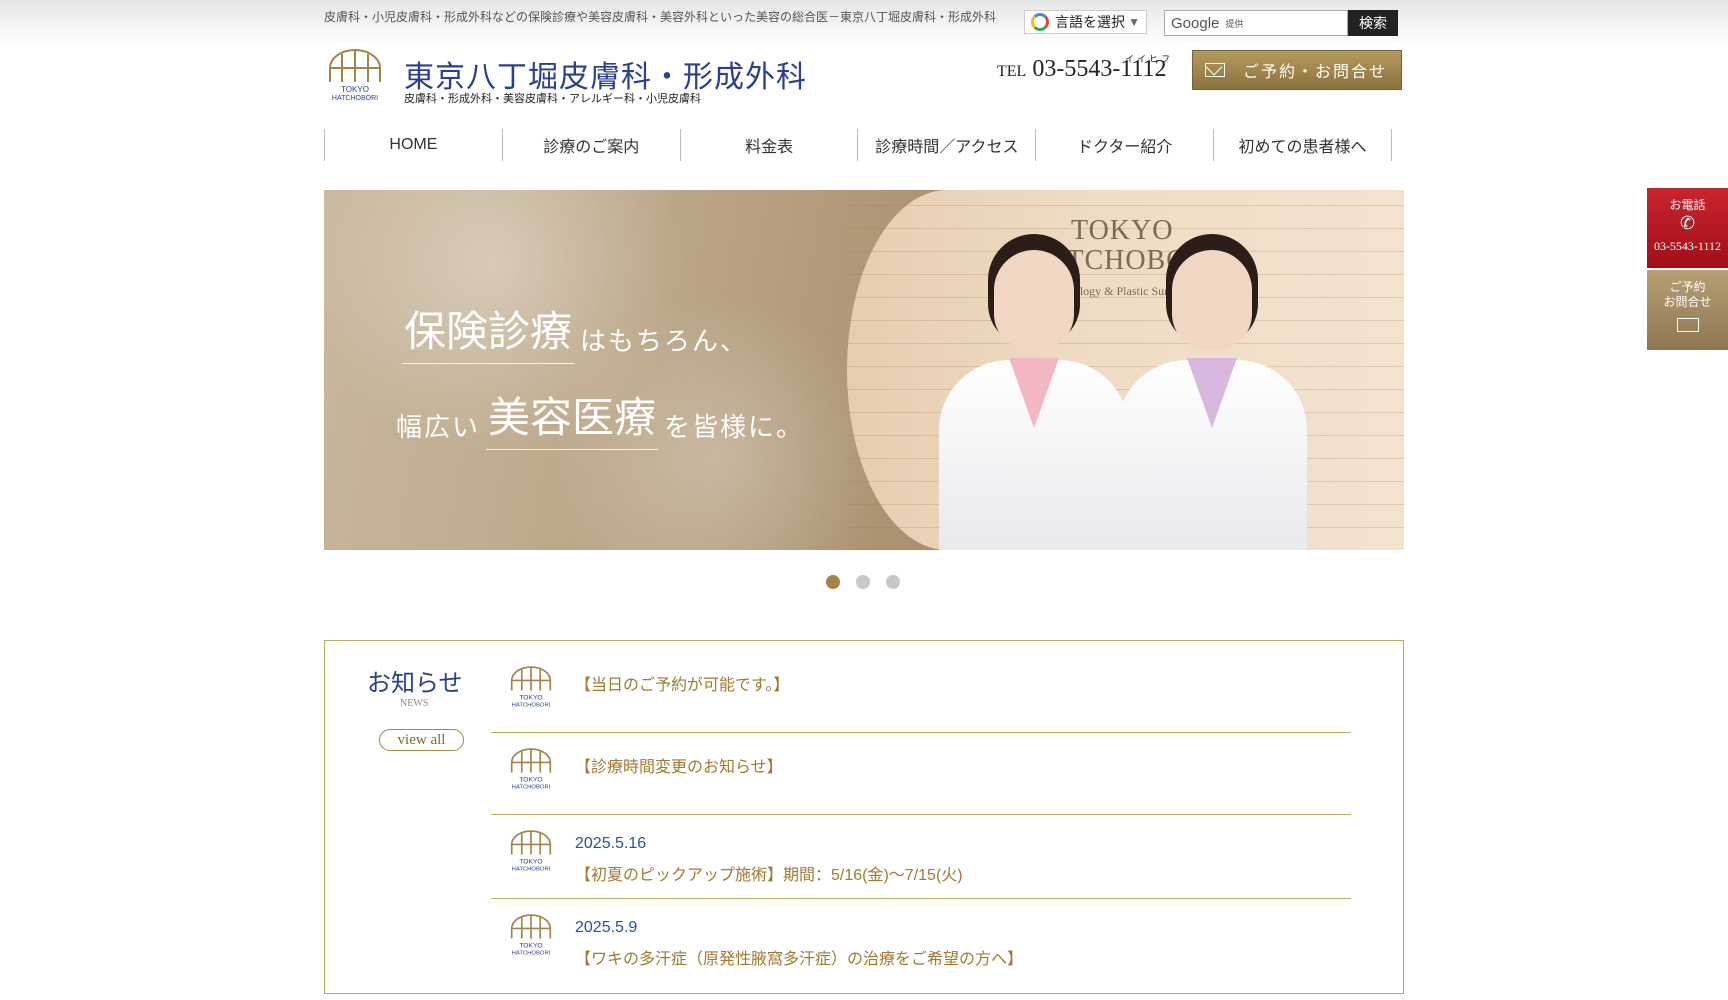 The image size is (1728, 1000). Describe the element at coordinates (1040, 22) in the screenshot. I see `google-g-icon` at that location.